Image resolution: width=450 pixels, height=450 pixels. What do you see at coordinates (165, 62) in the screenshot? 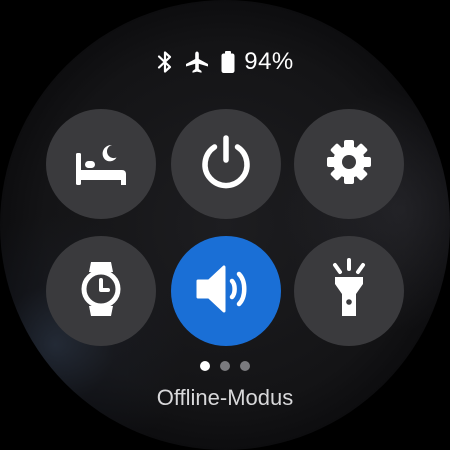
I see `bluetooth-icon` at bounding box center [165, 62].